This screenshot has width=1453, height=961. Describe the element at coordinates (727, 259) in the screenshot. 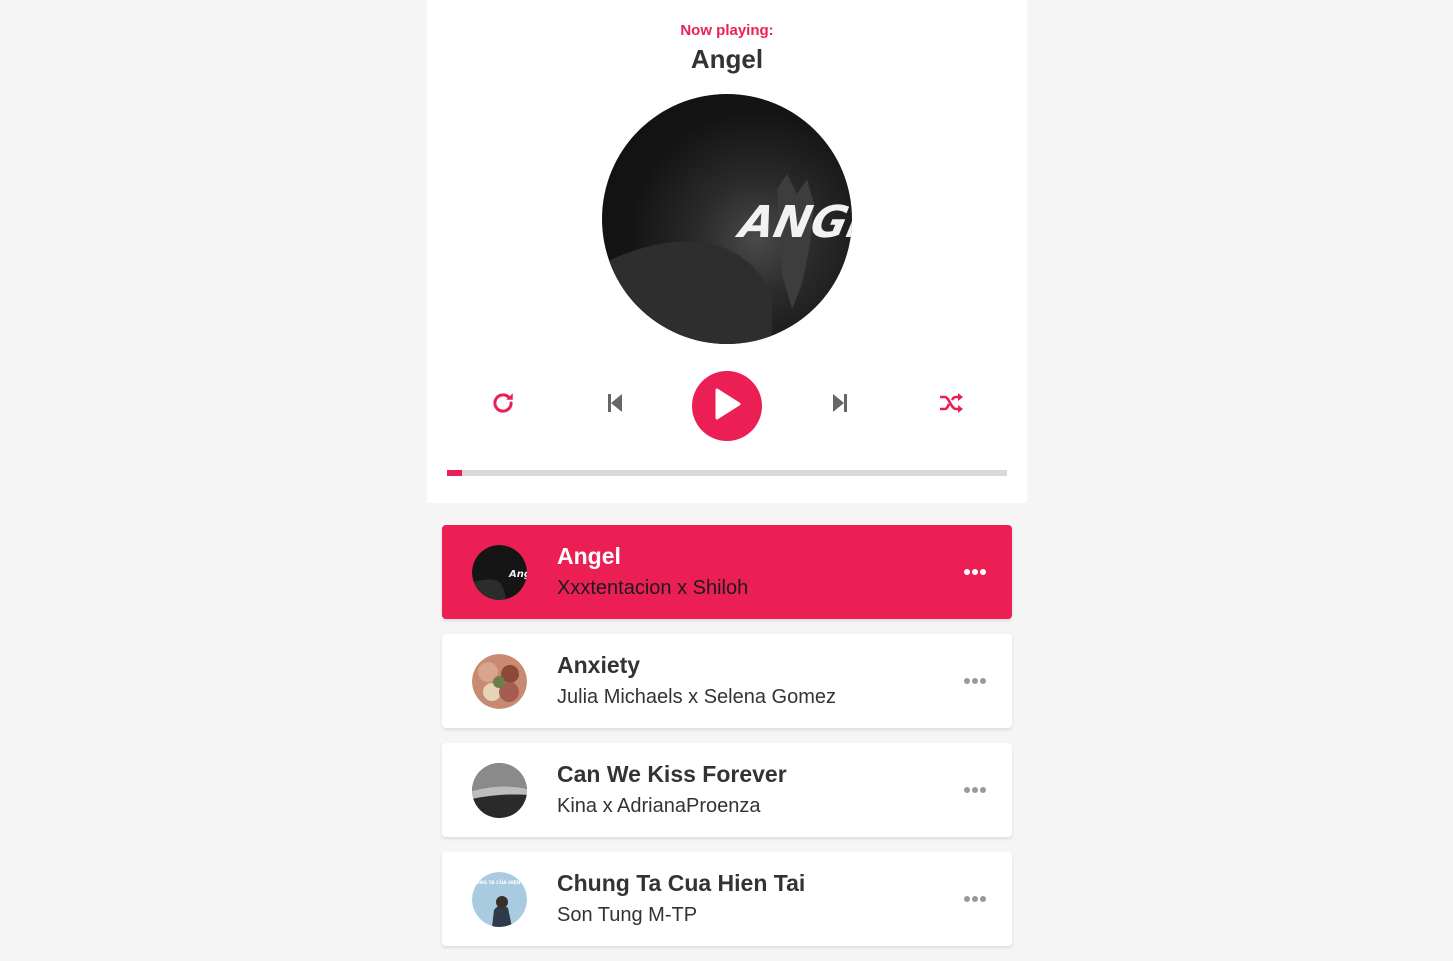

I see `cd-artwork: ANGE` at that location.